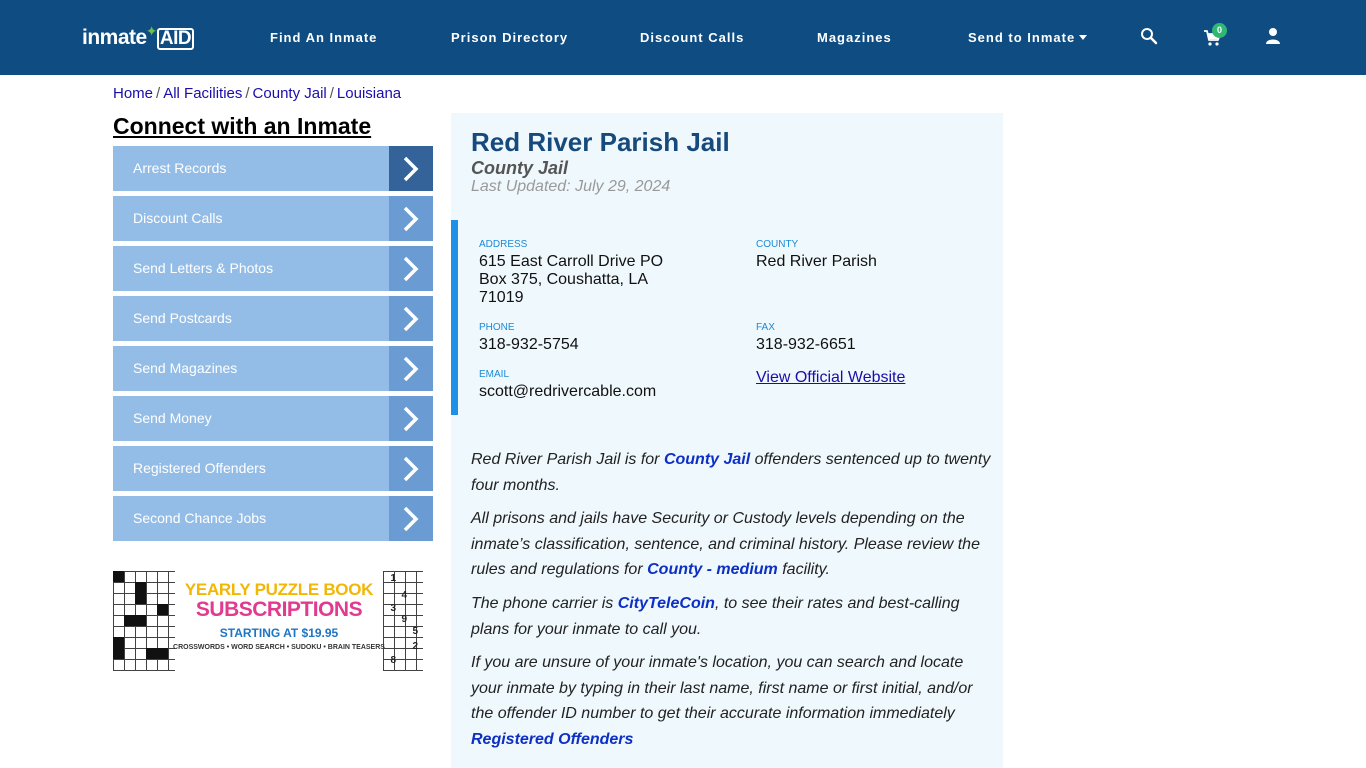  I want to click on county-value: Red River Parish, so click(816, 261).